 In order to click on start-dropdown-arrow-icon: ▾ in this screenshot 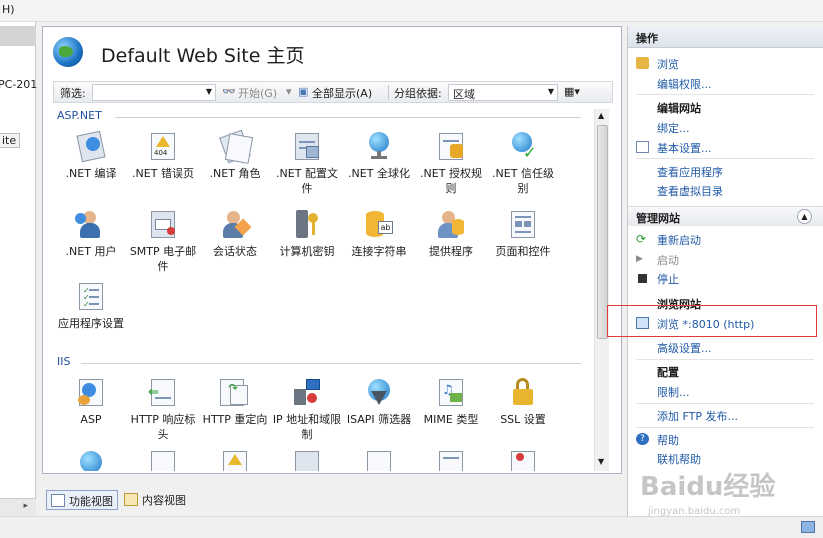, I will do `click(289, 91)`.